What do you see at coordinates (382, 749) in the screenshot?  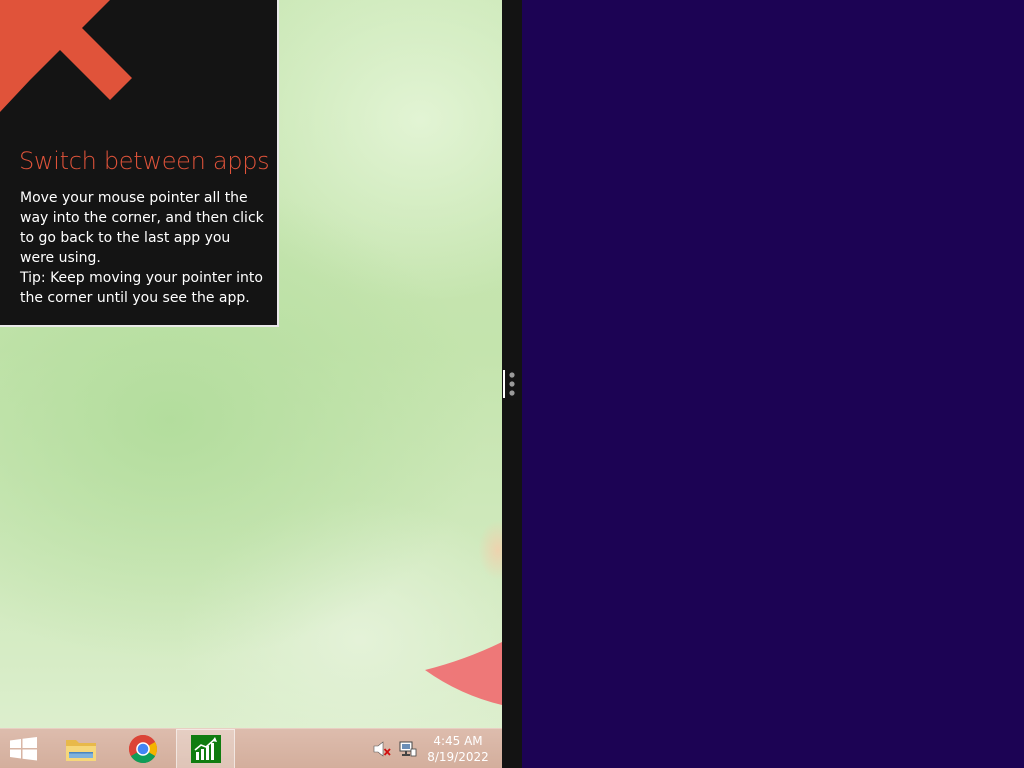 I see `speaker-muted-icon` at bounding box center [382, 749].